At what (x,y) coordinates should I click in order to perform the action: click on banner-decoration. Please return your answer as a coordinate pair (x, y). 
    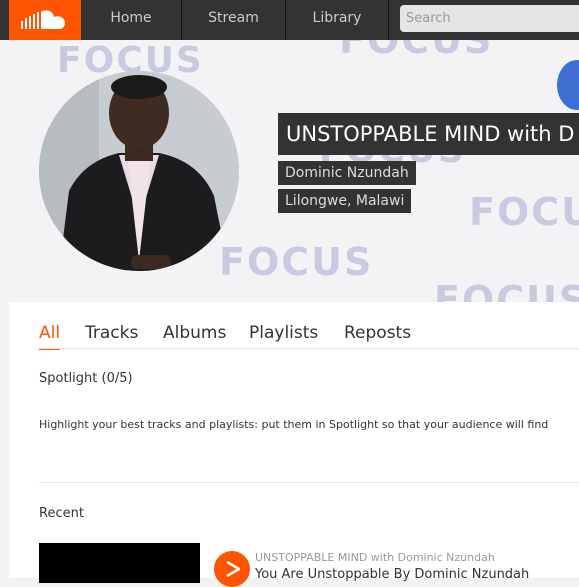
    Looking at the image, I should click on (568, 85).